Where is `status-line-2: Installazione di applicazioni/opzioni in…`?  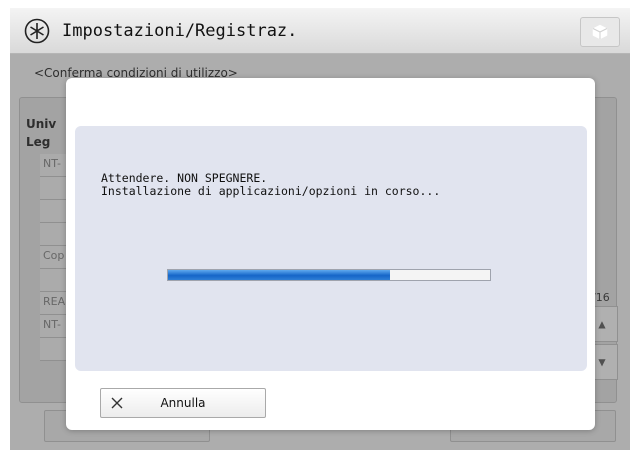
status-line-2: Installazione di applicazioni/opzioni in… is located at coordinates (271, 191).